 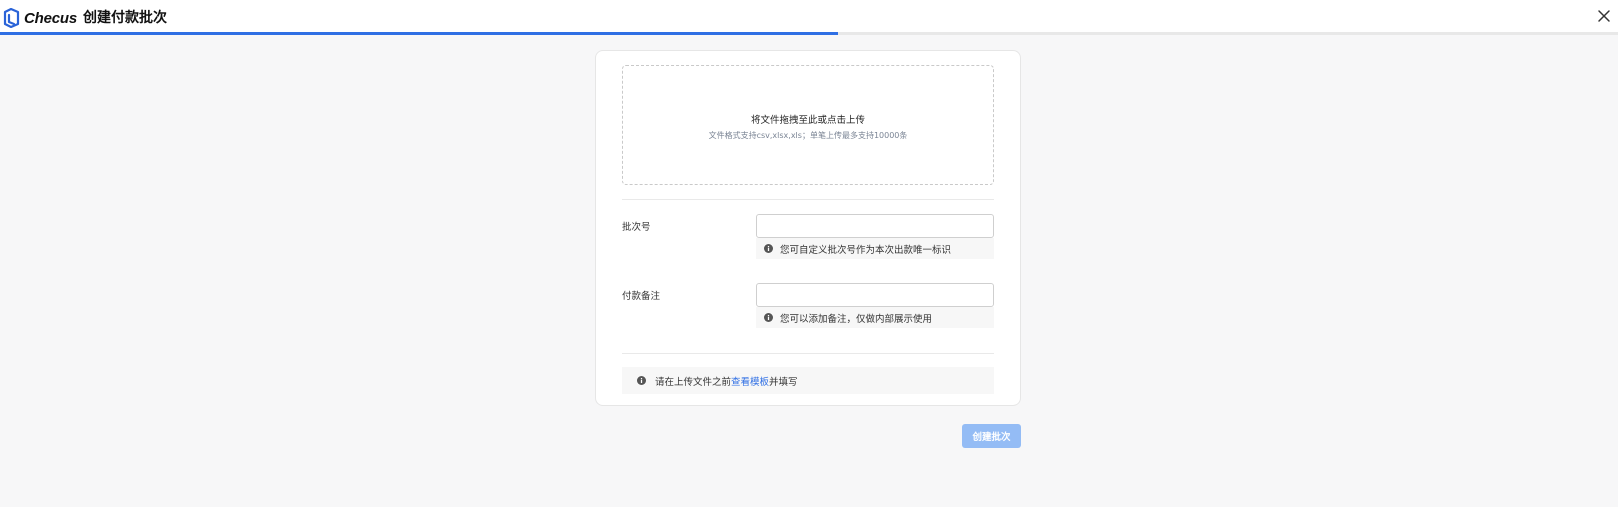 I want to click on close-icon, so click(x=1604, y=16).